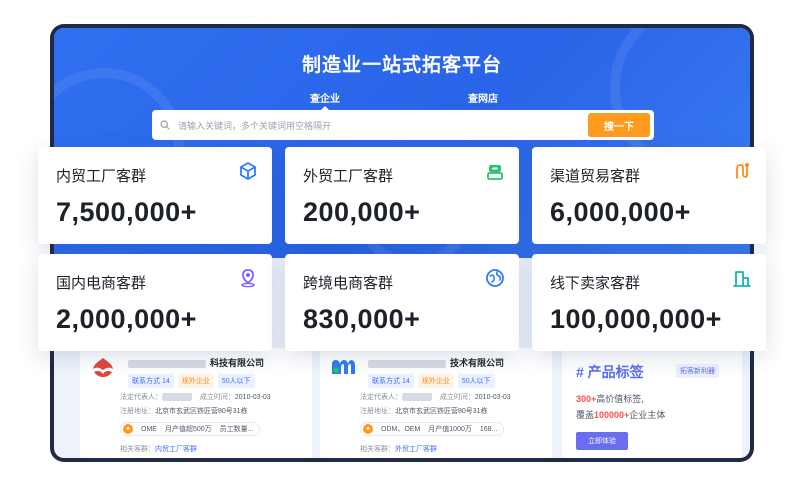  I want to click on stat-card-foreign-factory: 外贸工厂客群 200,000+, so click(402, 195).